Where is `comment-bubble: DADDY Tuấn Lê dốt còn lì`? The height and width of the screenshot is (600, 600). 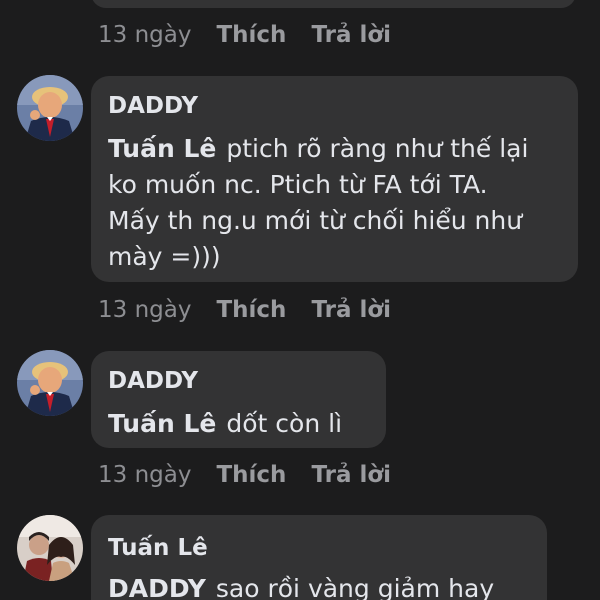
comment-bubble: DADDY Tuấn Lê dốt còn lì is located at coordinates (238, 399).